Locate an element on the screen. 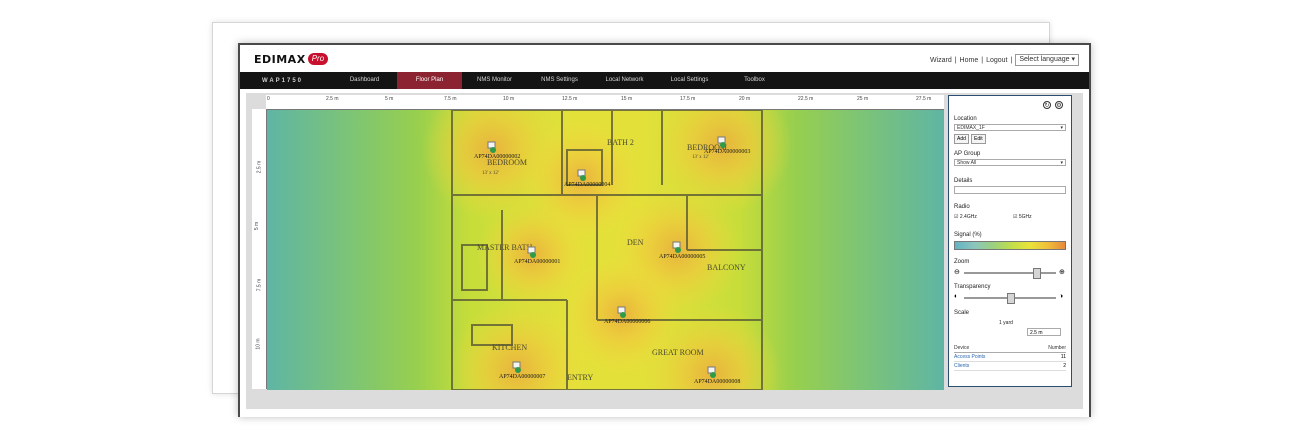 The width and height of the screenshot is (1300, 433). details-label: Details is located at coordinates (963, 181).